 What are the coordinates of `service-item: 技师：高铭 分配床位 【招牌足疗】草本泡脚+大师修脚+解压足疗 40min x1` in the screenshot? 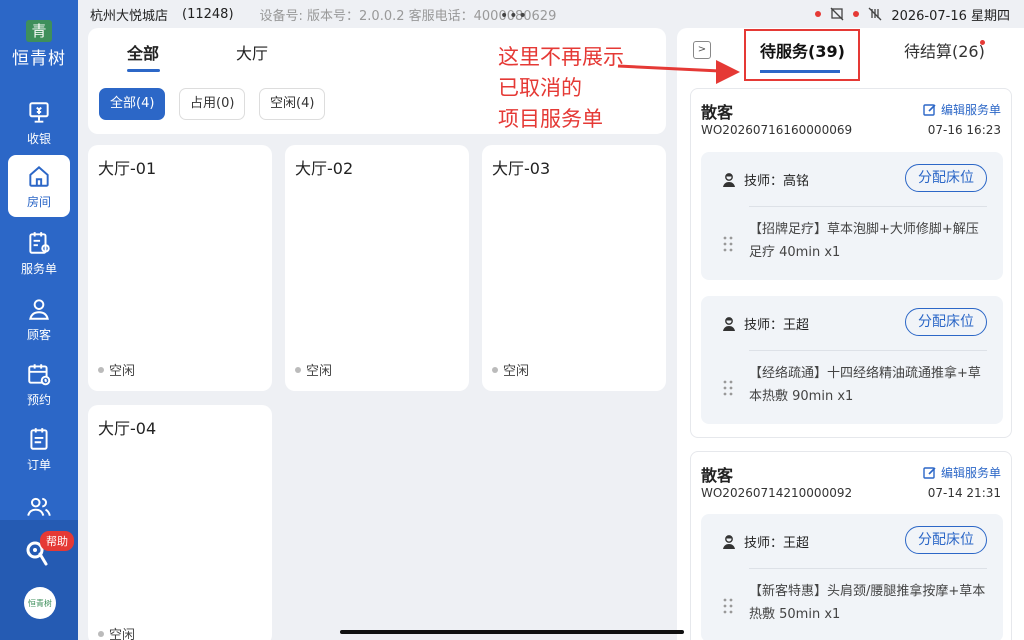 It's located at (852, 216).